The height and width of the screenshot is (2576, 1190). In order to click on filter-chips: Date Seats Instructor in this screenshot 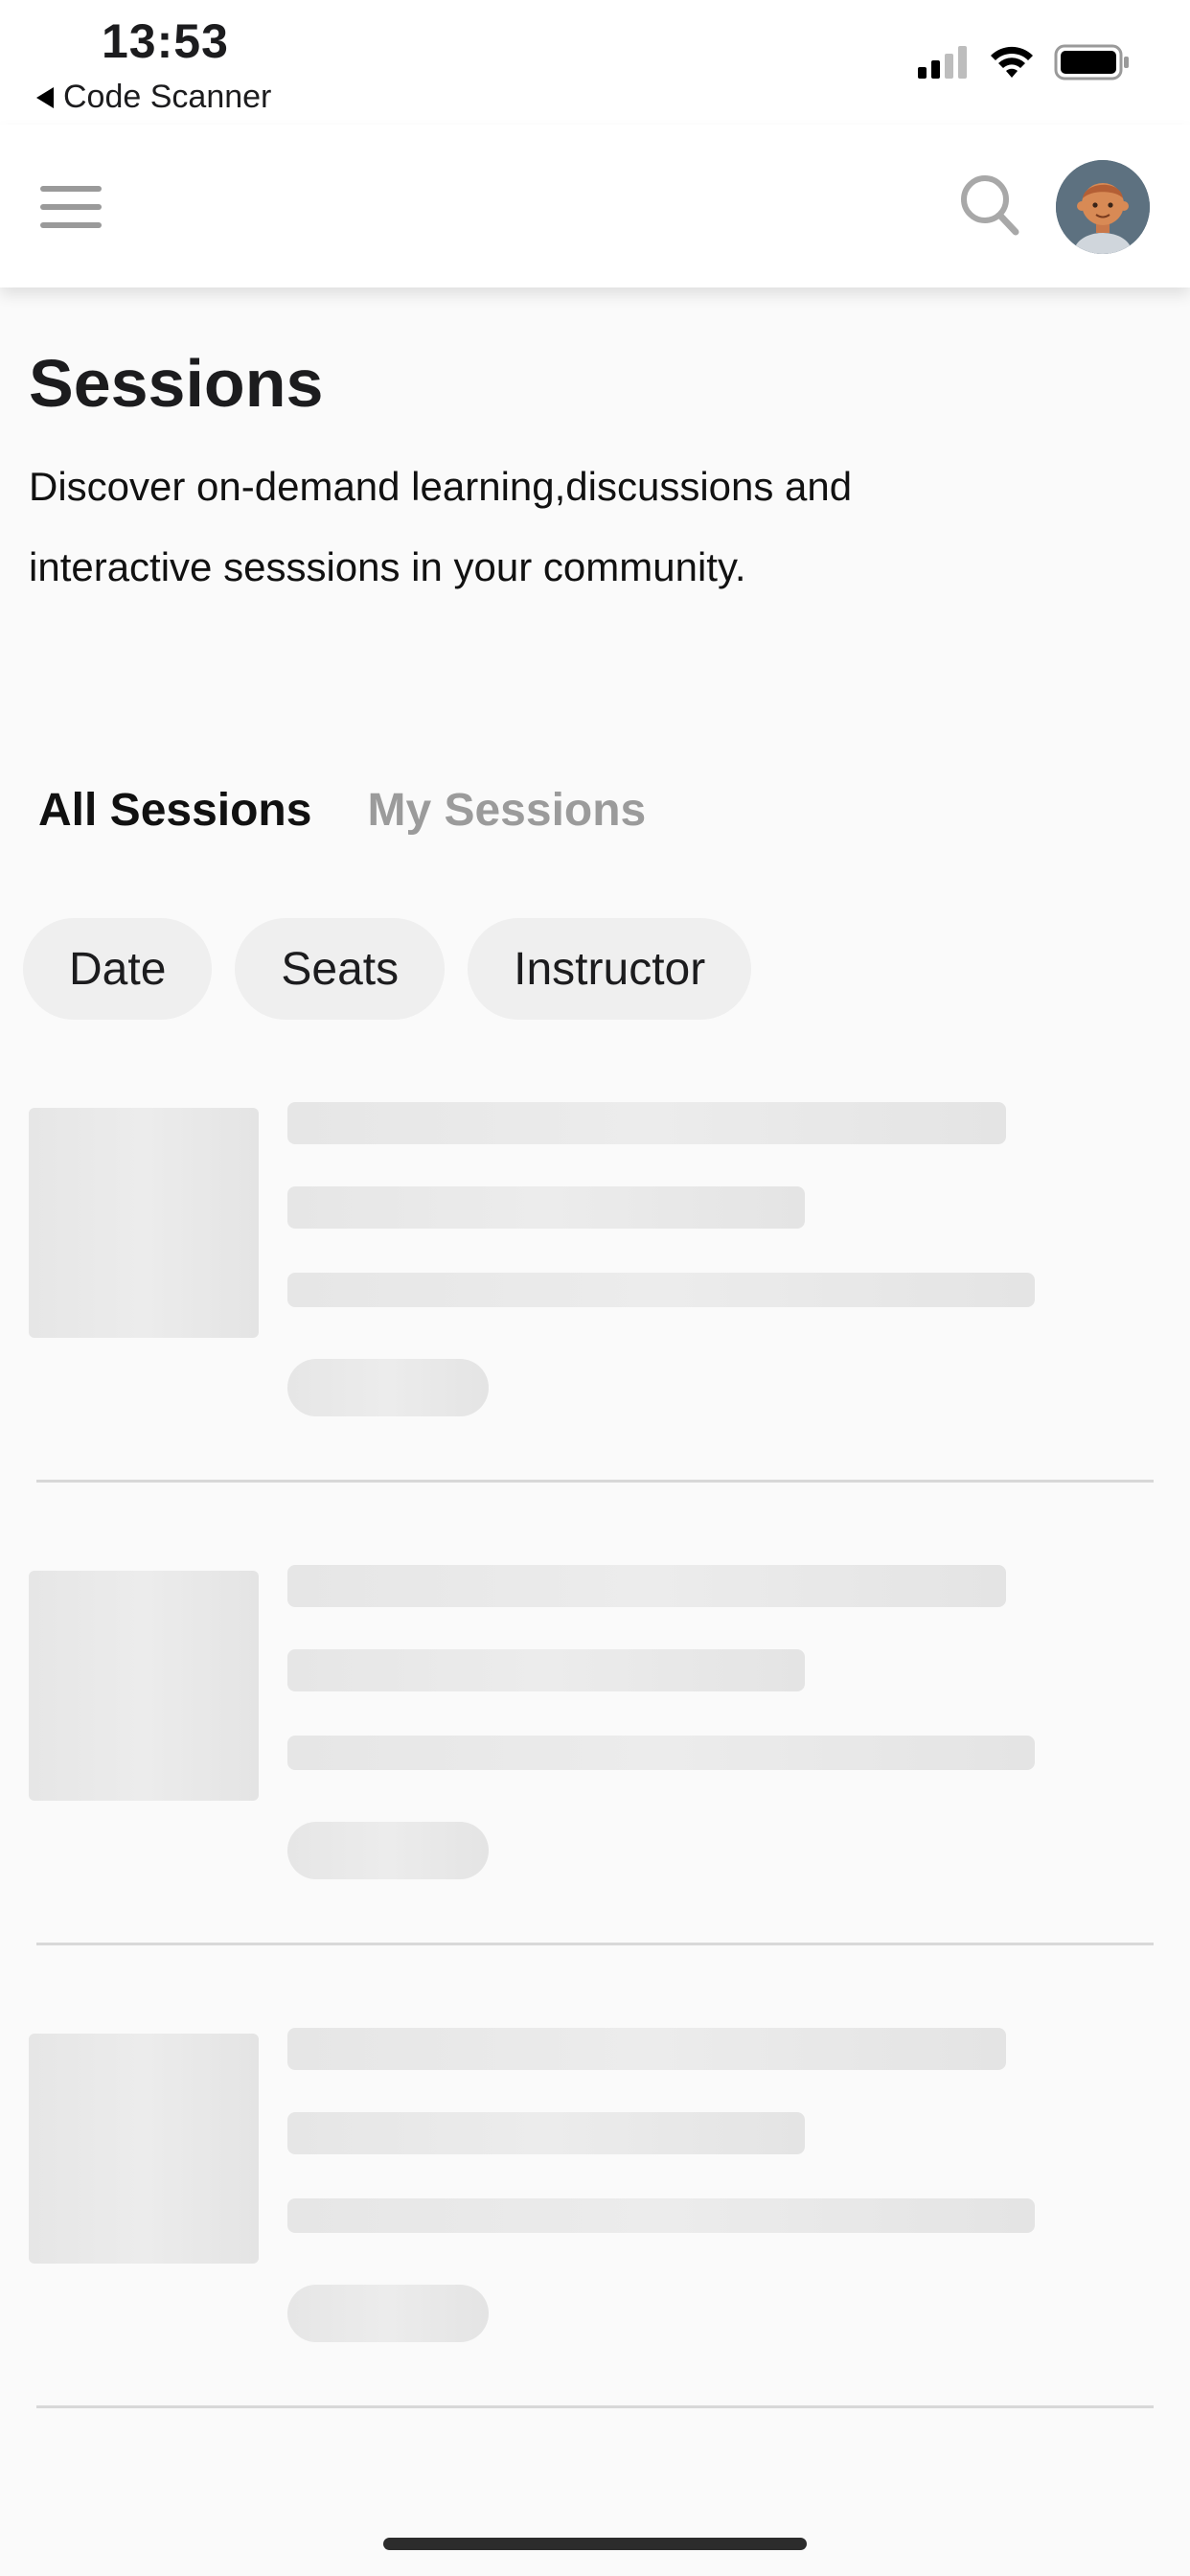, I will do `click(388, 969)`.